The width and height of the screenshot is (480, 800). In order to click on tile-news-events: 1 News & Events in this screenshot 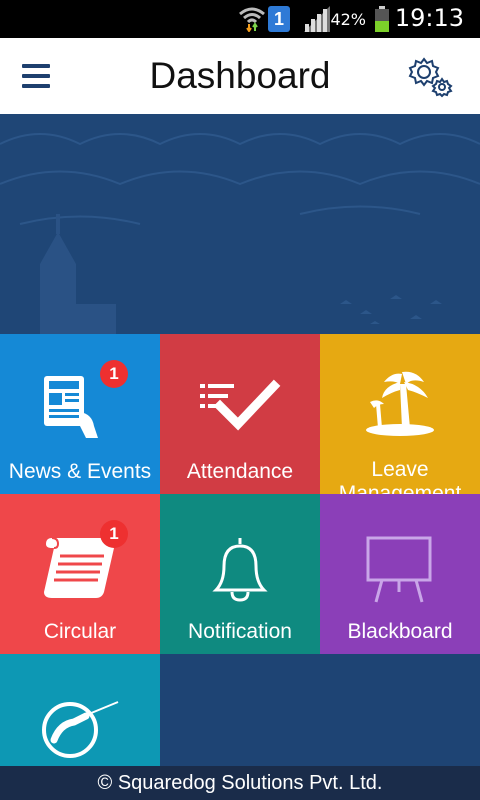, I will do `click(80, 414)`.